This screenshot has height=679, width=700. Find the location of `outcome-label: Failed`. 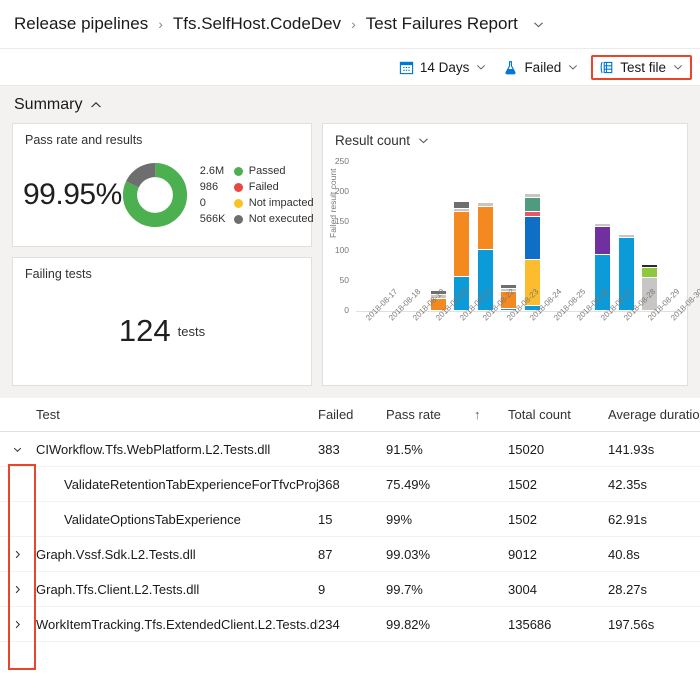

outcome-label: Failed is located at coordinates (543, 67).